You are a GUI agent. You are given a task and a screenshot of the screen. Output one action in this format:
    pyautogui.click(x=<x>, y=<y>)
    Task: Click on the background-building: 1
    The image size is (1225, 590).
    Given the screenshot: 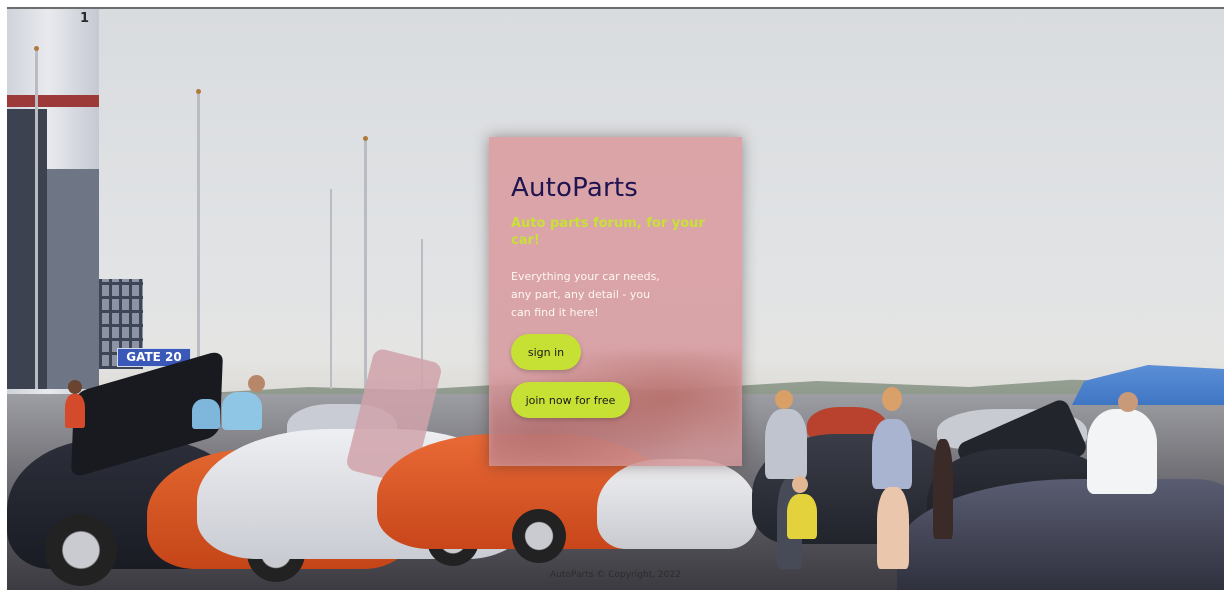 What is the action you would take?
    pyautogui.click(x=53, y=201)
    